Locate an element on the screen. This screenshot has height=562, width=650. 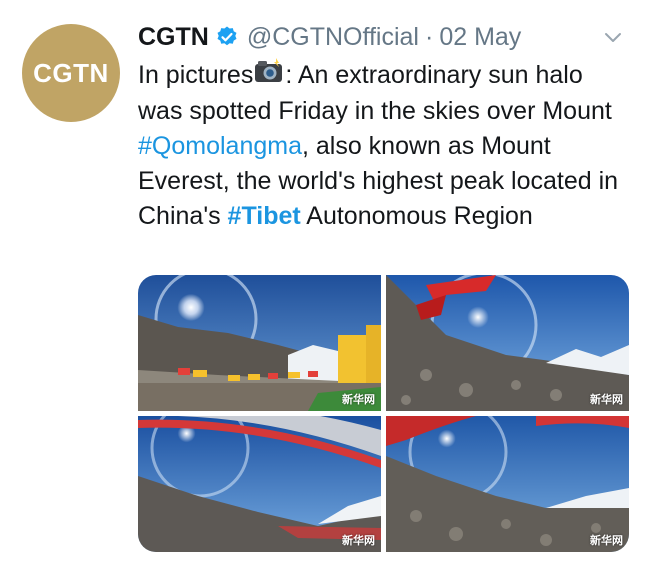
avatar: CGTN is located at coordinates (71, 73).